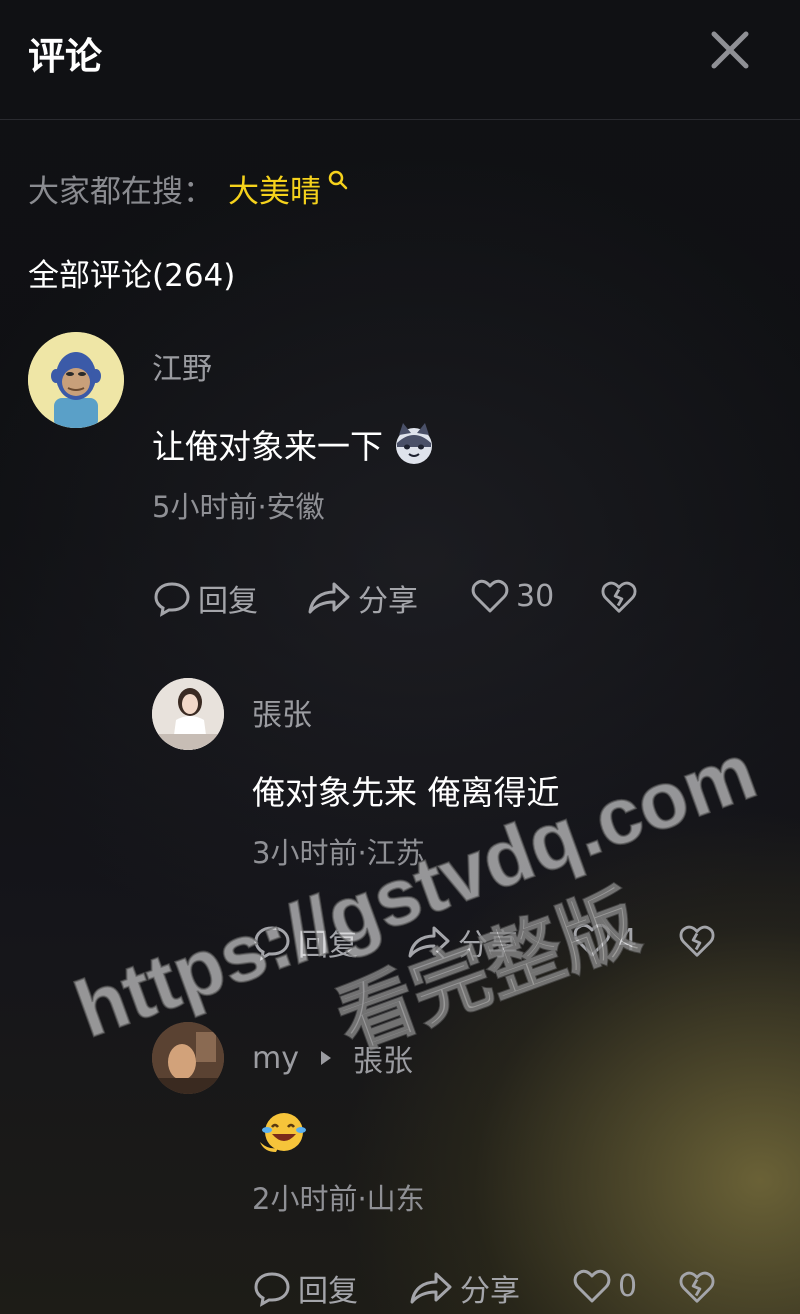 The width and height of the screenshot is (800, 1314). Describe the element at coordinates (283, 1132) in the screenshot. I see `laughing-emoji-icon` at that location.